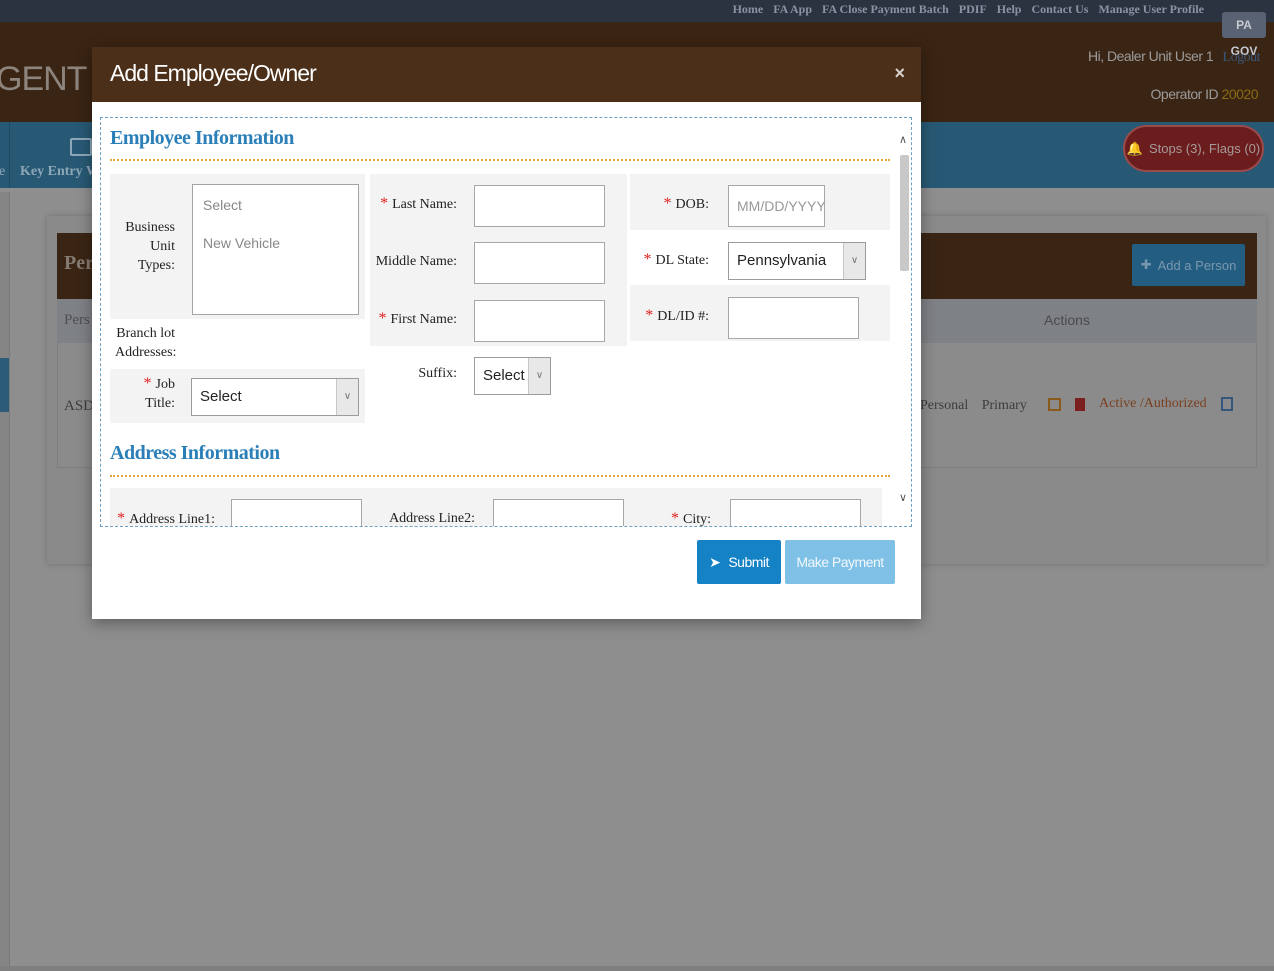 The image size is (1274, 971). Describe the element at coordinates (1197, 265) in the screenshot. I see `add-person-label: Add a Person` at that location.